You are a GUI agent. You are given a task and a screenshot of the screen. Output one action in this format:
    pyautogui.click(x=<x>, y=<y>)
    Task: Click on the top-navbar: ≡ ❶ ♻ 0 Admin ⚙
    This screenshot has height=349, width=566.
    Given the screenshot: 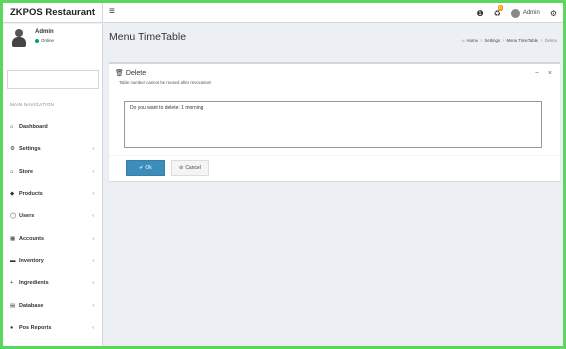 What is the action you would take?
    pyautogui.click(x=333, y=13)
    